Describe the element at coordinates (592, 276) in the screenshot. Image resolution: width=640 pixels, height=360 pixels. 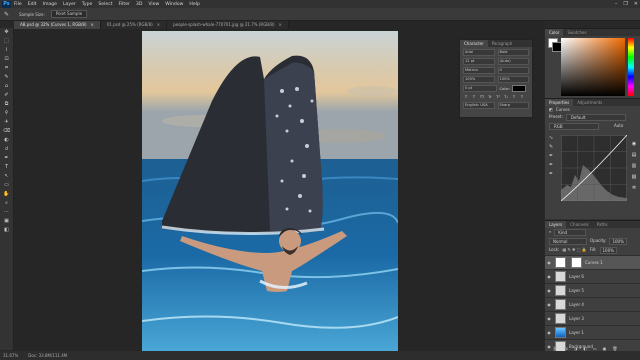
I see `layer-row: ◉ Layer 6` at that location.